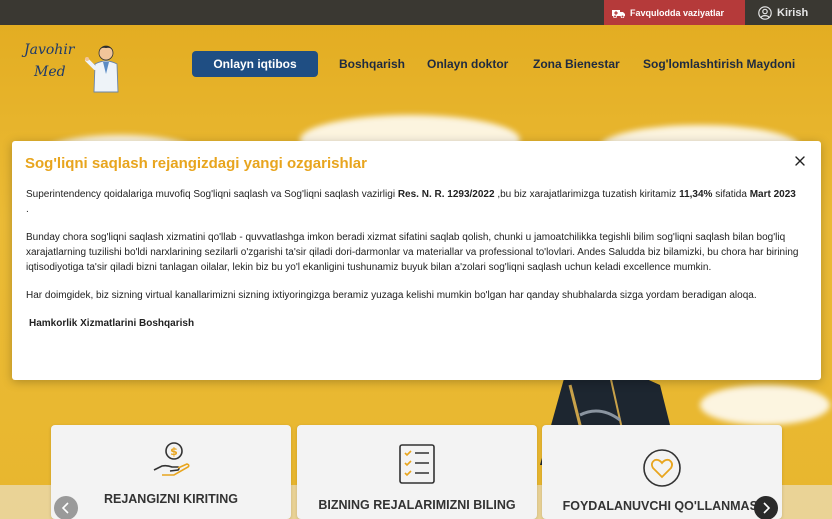 The height and width of the screenshot is (519, 832). What do you see at coordinates (662, 506) in the screenshot?
I see `card-label: FOYDALANUVCHI QO'LLANMASI` at bounding box center [662, 506].